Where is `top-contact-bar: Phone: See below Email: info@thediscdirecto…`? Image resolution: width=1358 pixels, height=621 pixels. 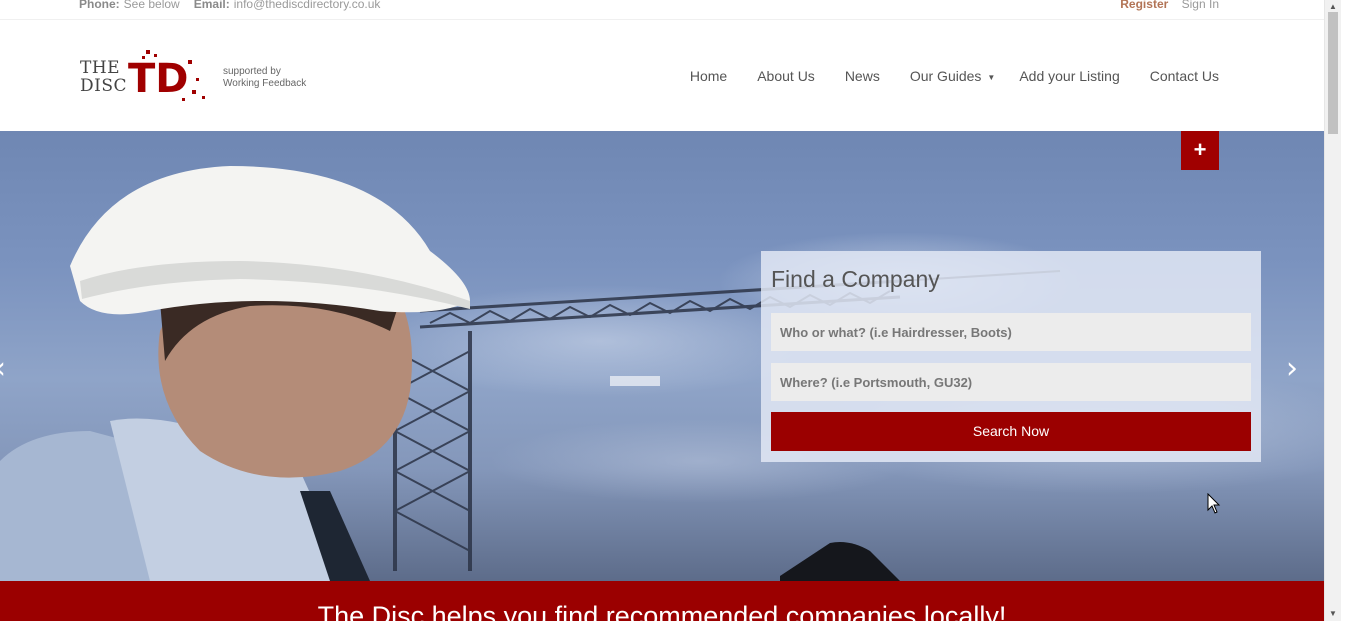 top-contact-bar: Phone: See below Email: info@thediscdirecto… is located at coordinates (662, 10).